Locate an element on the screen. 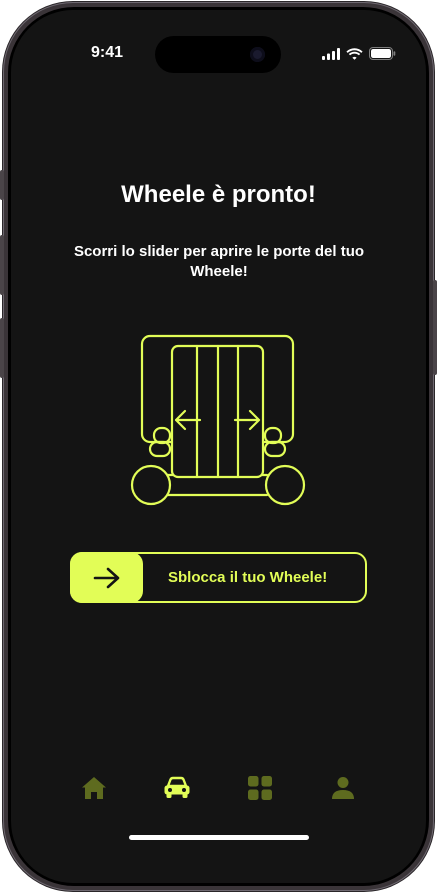  grid-icon is located at coordinates (260, 788).